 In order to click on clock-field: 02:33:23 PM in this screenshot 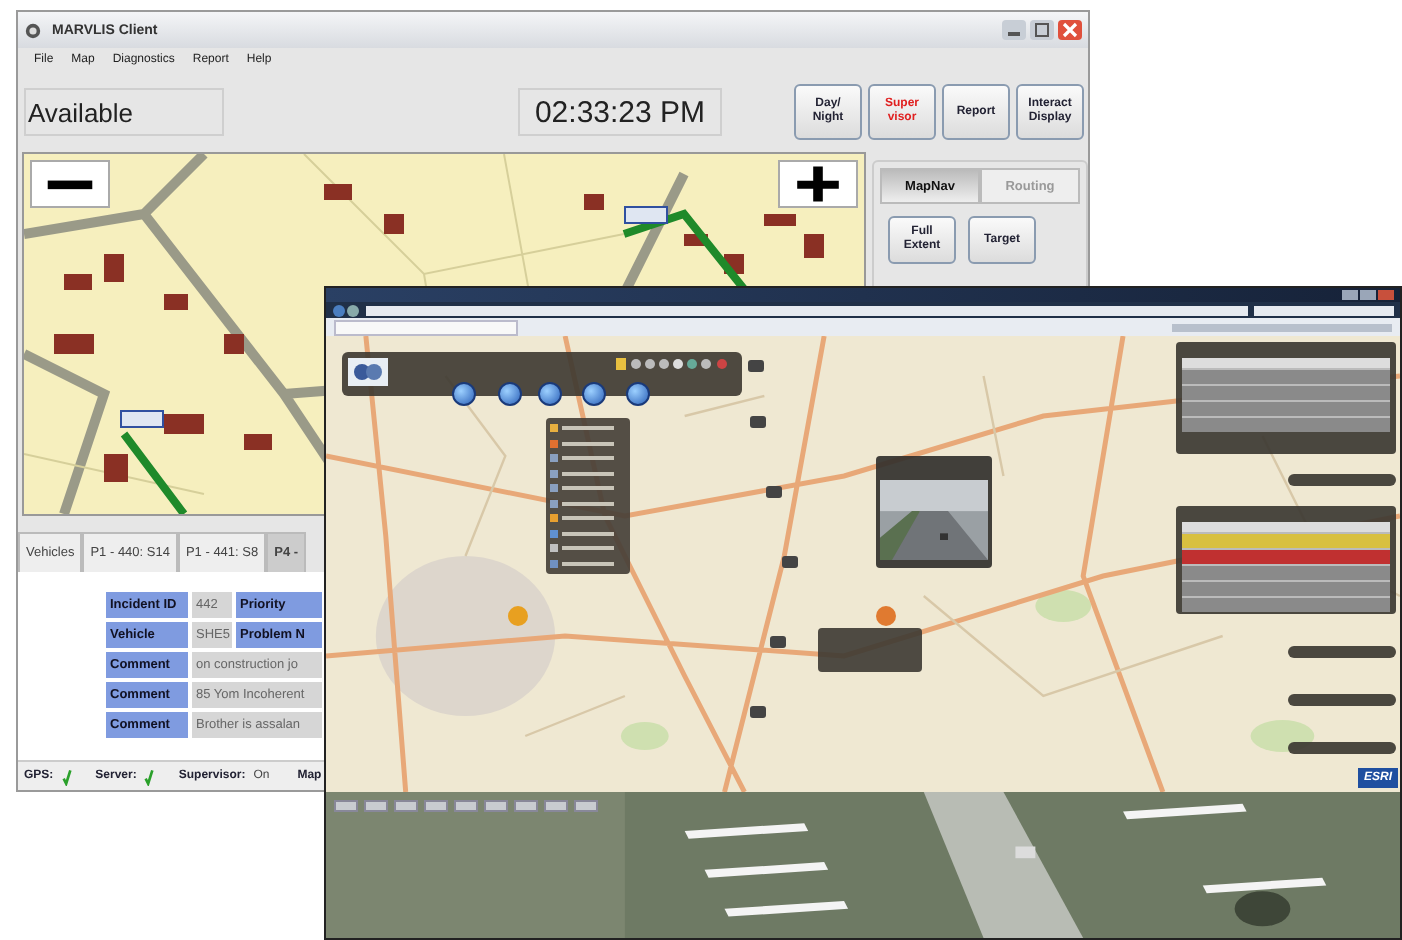, I will do `click(620, 112)`.